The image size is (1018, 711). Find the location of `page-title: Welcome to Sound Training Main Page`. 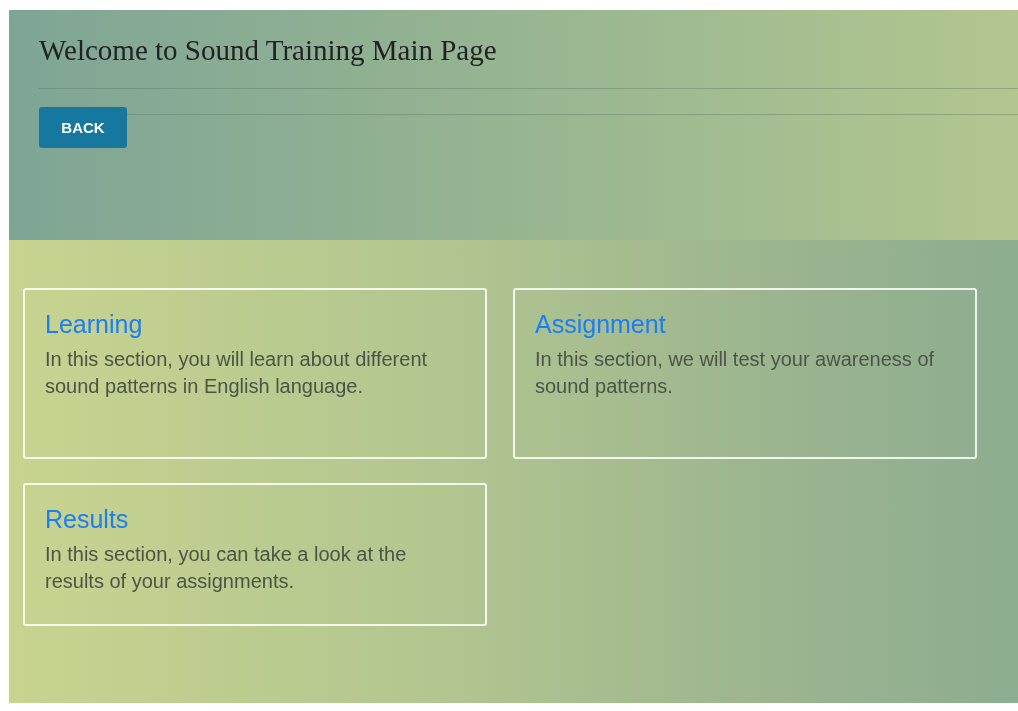

page-title: Welcome to Sound Training Main Page is located at coordinates (268, 50).